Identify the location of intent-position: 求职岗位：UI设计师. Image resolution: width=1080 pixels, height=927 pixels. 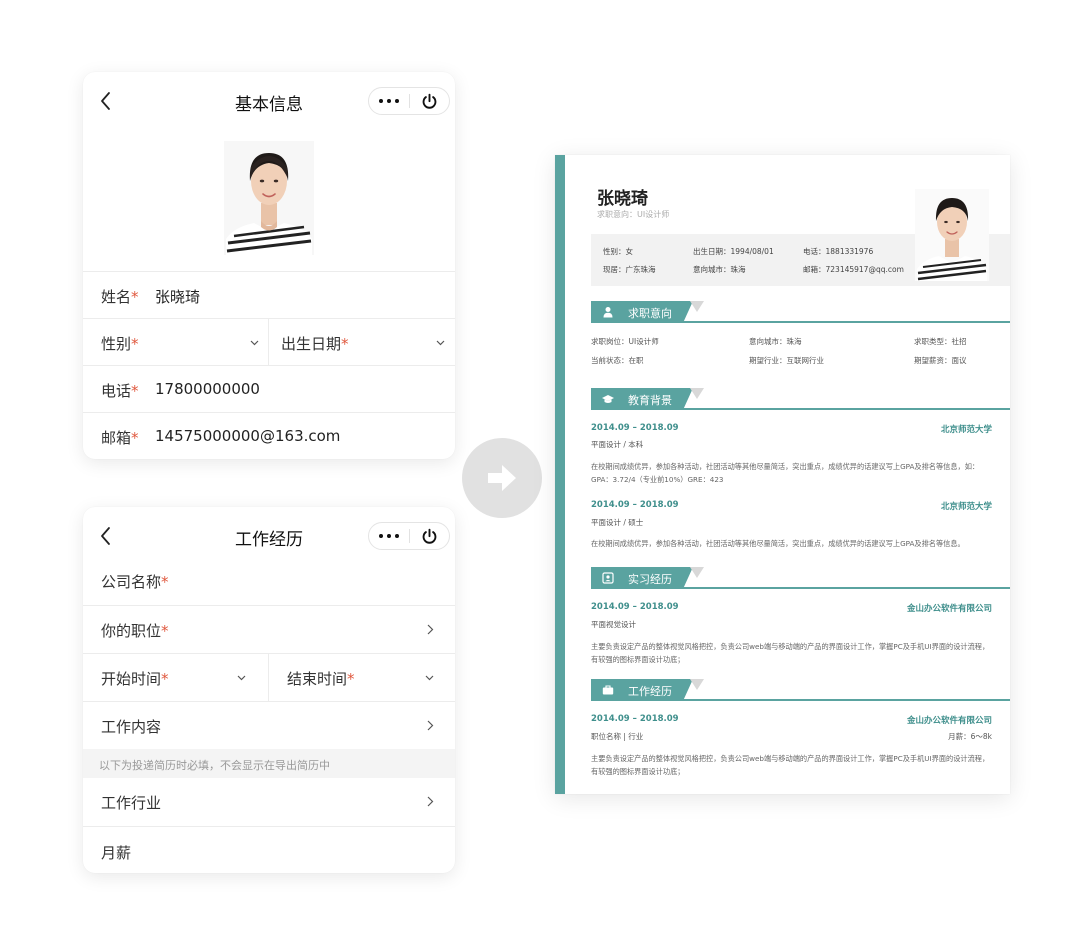
(625, 341).